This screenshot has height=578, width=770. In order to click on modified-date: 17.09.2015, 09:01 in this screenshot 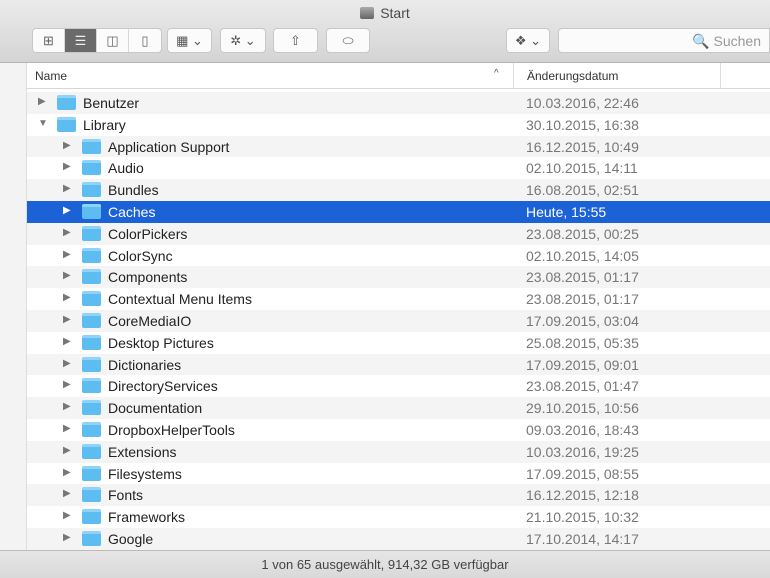, I will do `click(582, 364)`.